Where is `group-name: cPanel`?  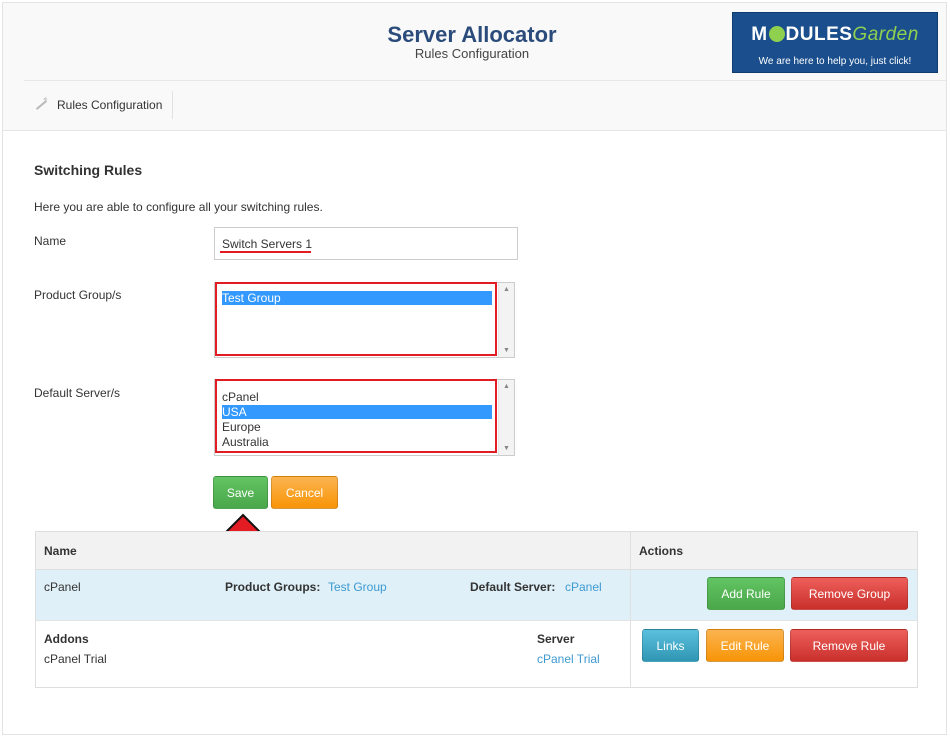 group-name: cPanel is located at coordinates (62, 587).